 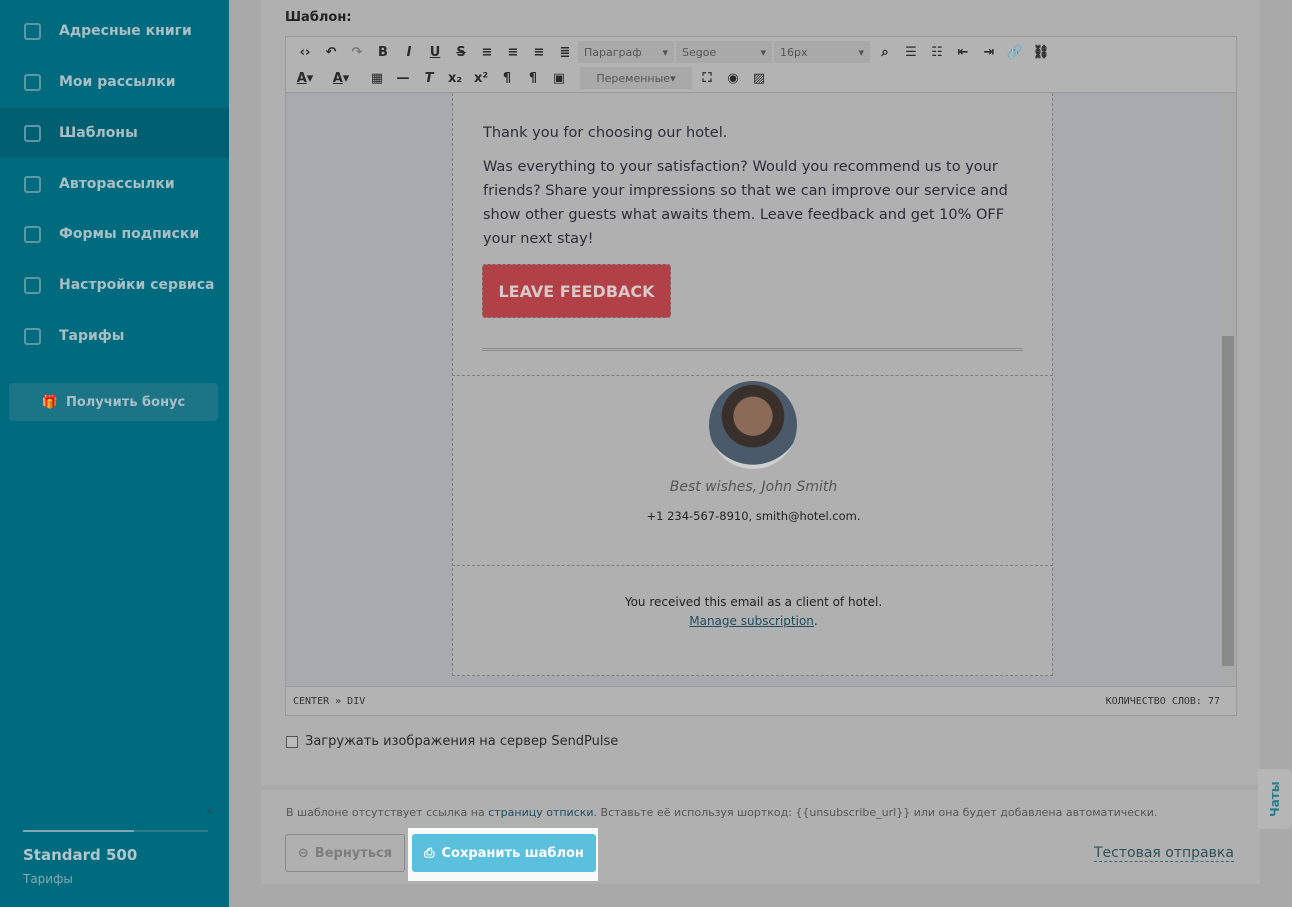 What do you see at coordinates (911, 52) in the screenshot?
I see `bulleted-list-icon: ☰` at bounding box center [911, 52].